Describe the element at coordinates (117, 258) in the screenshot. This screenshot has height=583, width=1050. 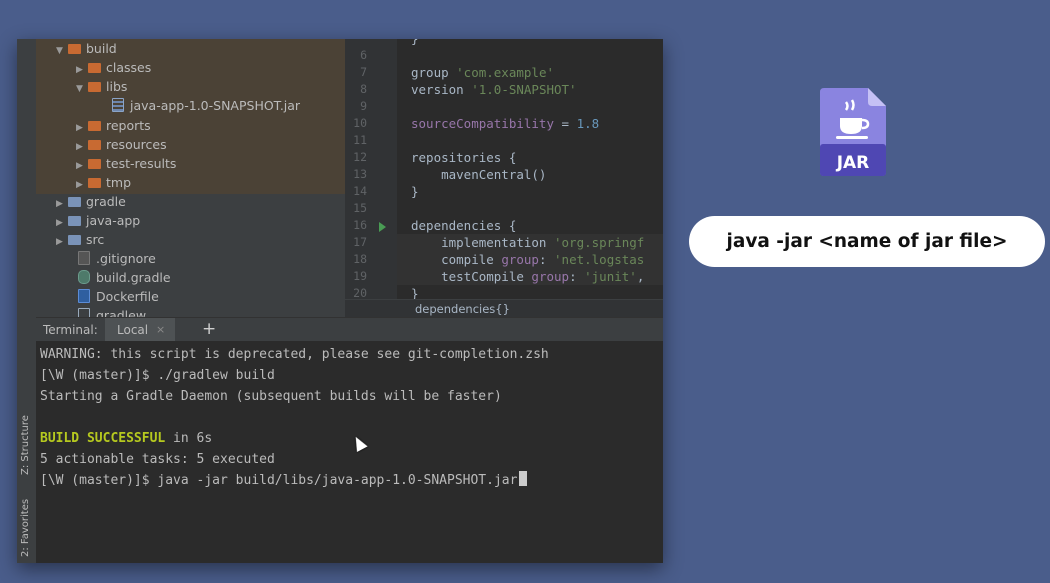
I see `tree-item-gitignore: .gitignore` at that location.